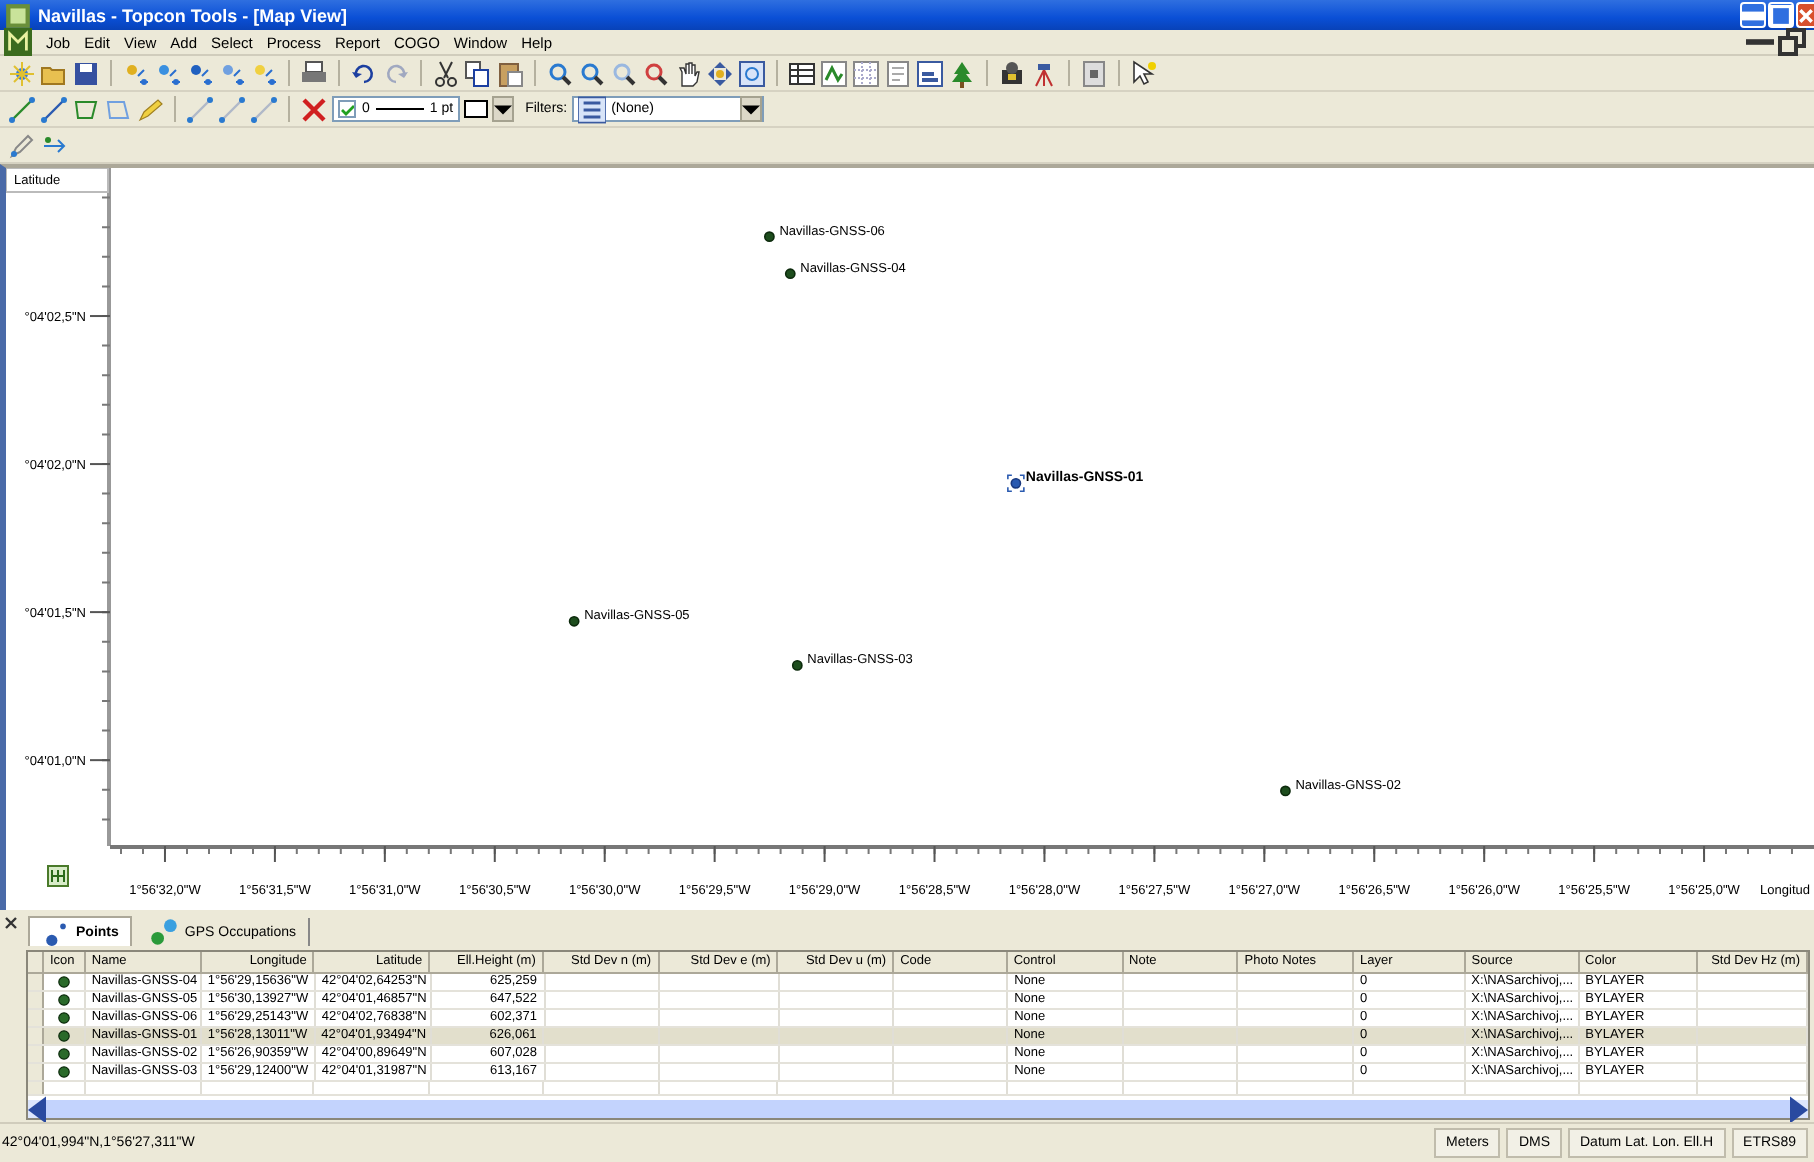  What do you see at coordinates (1799, 1108) in the screenshot?
I see `scroll-right-icon` at bounding box center [1799, 1108].